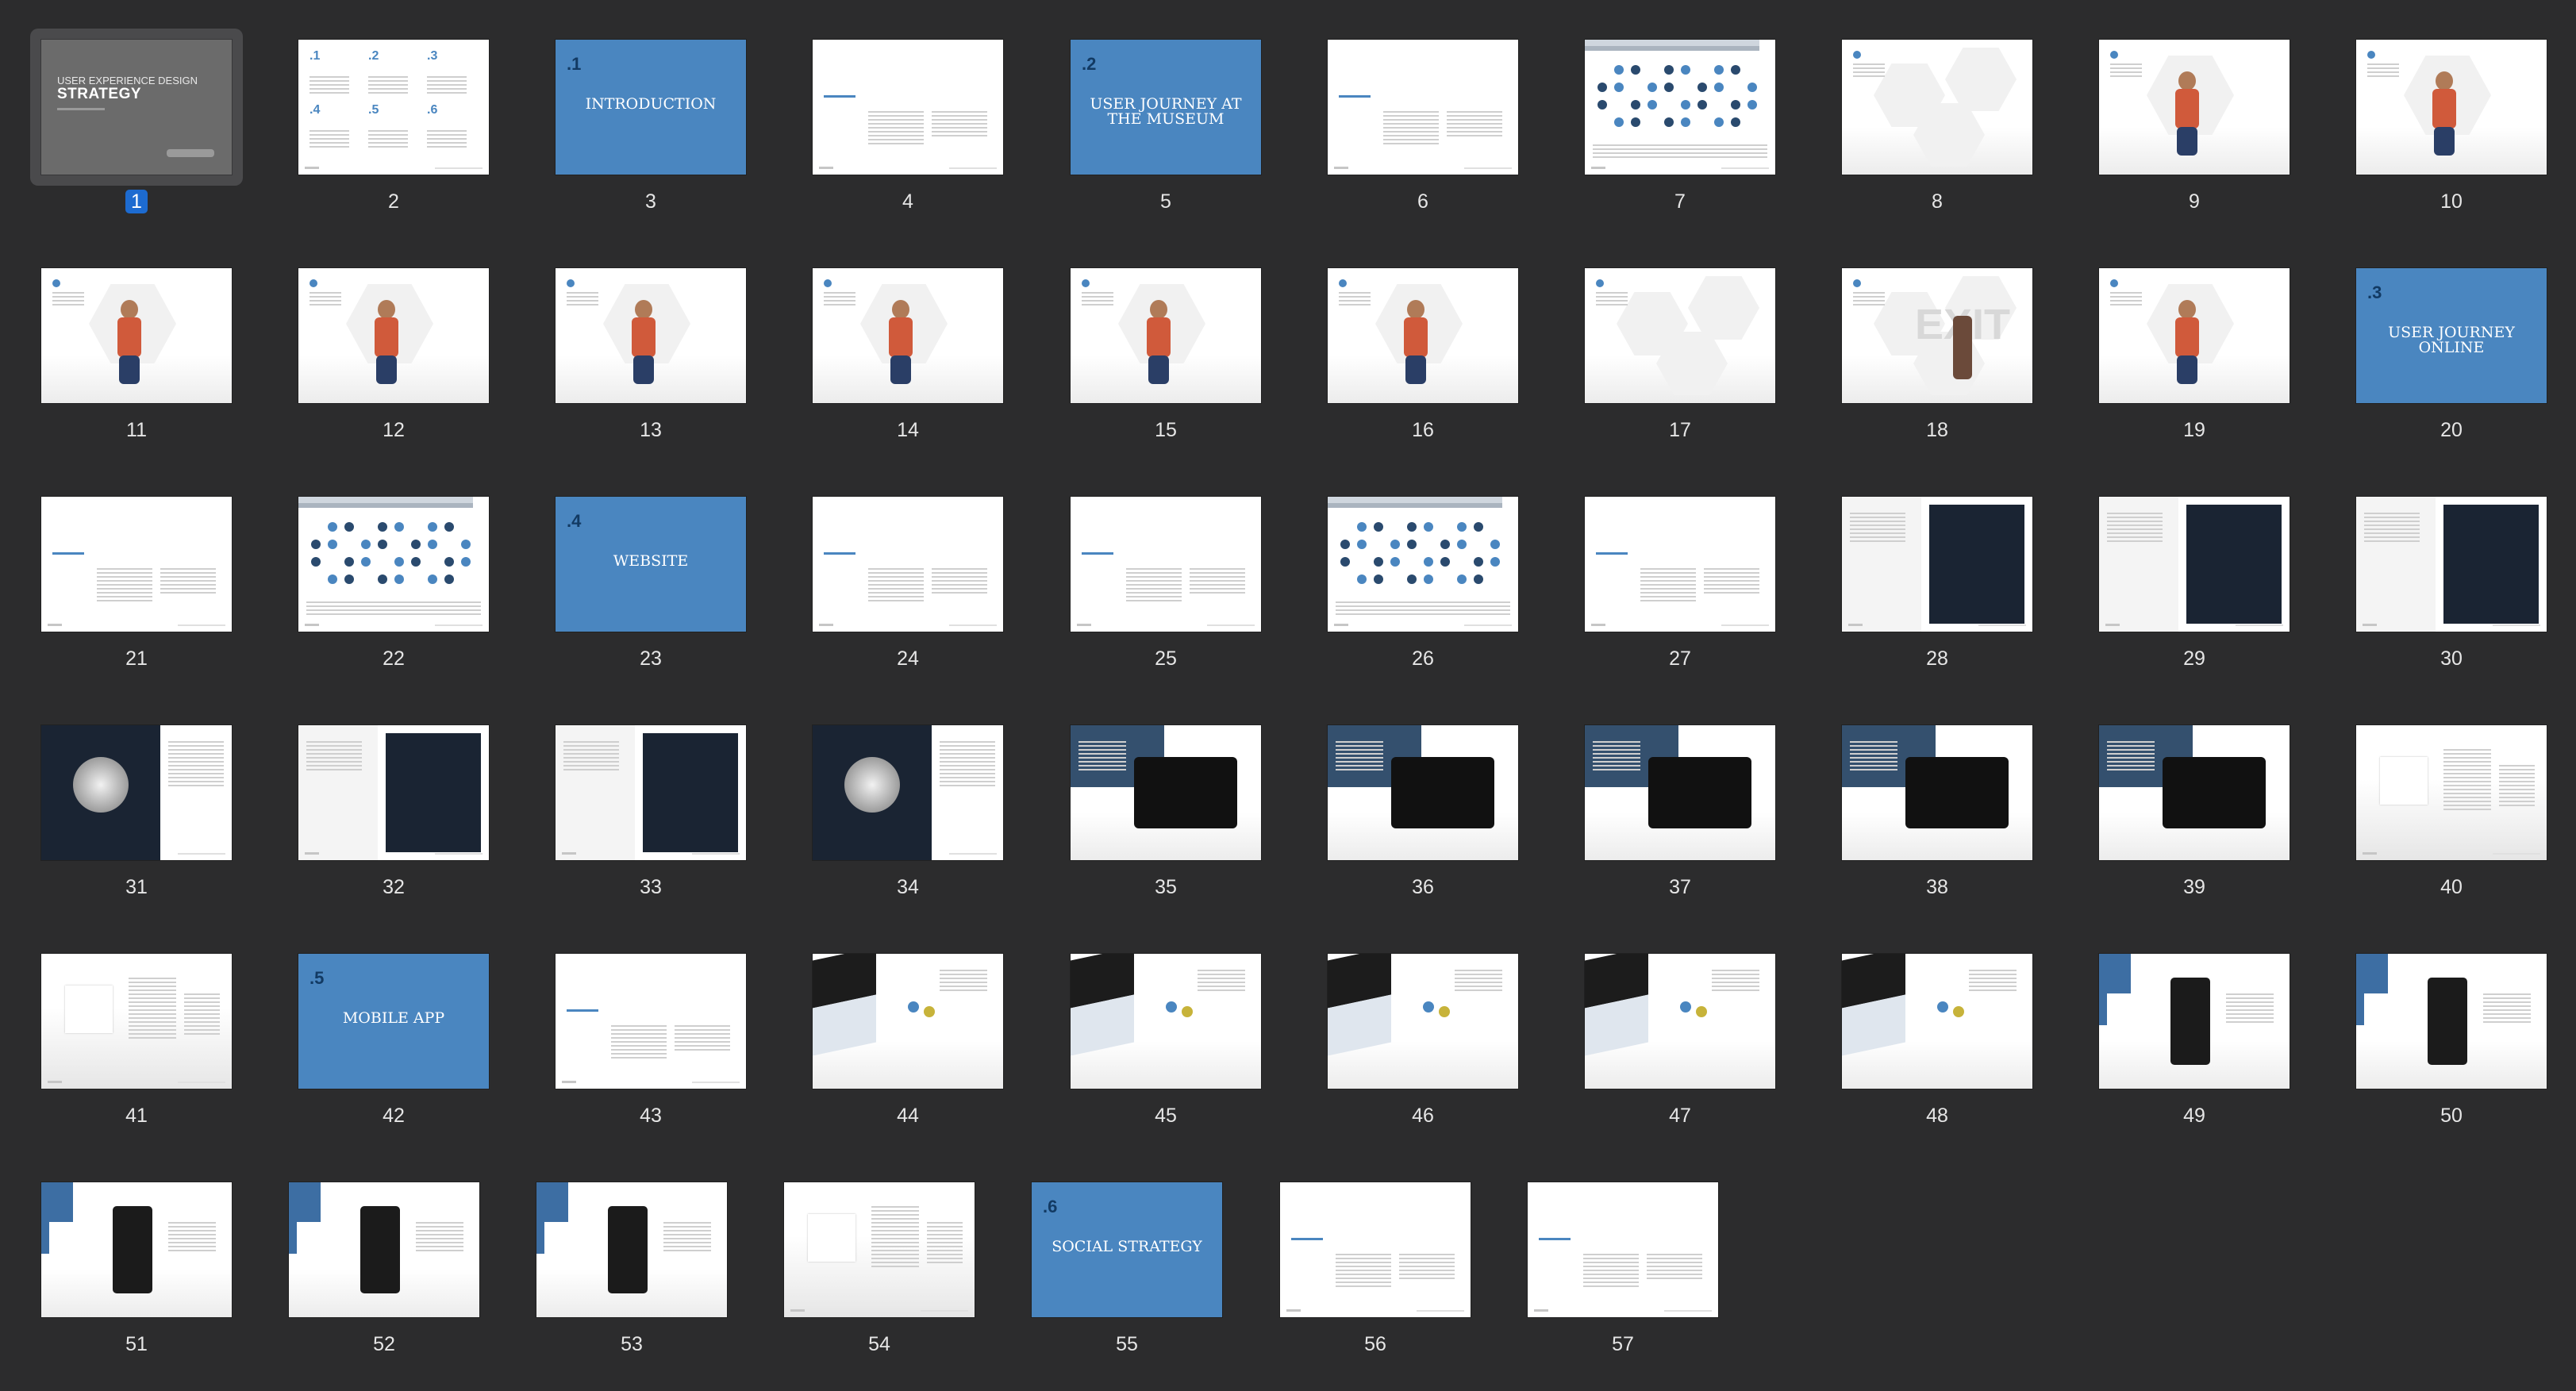  I want to click on slide-thumbnail: .2 USER JOURNEY AT THE MUSEUM, so click(1166, 108).